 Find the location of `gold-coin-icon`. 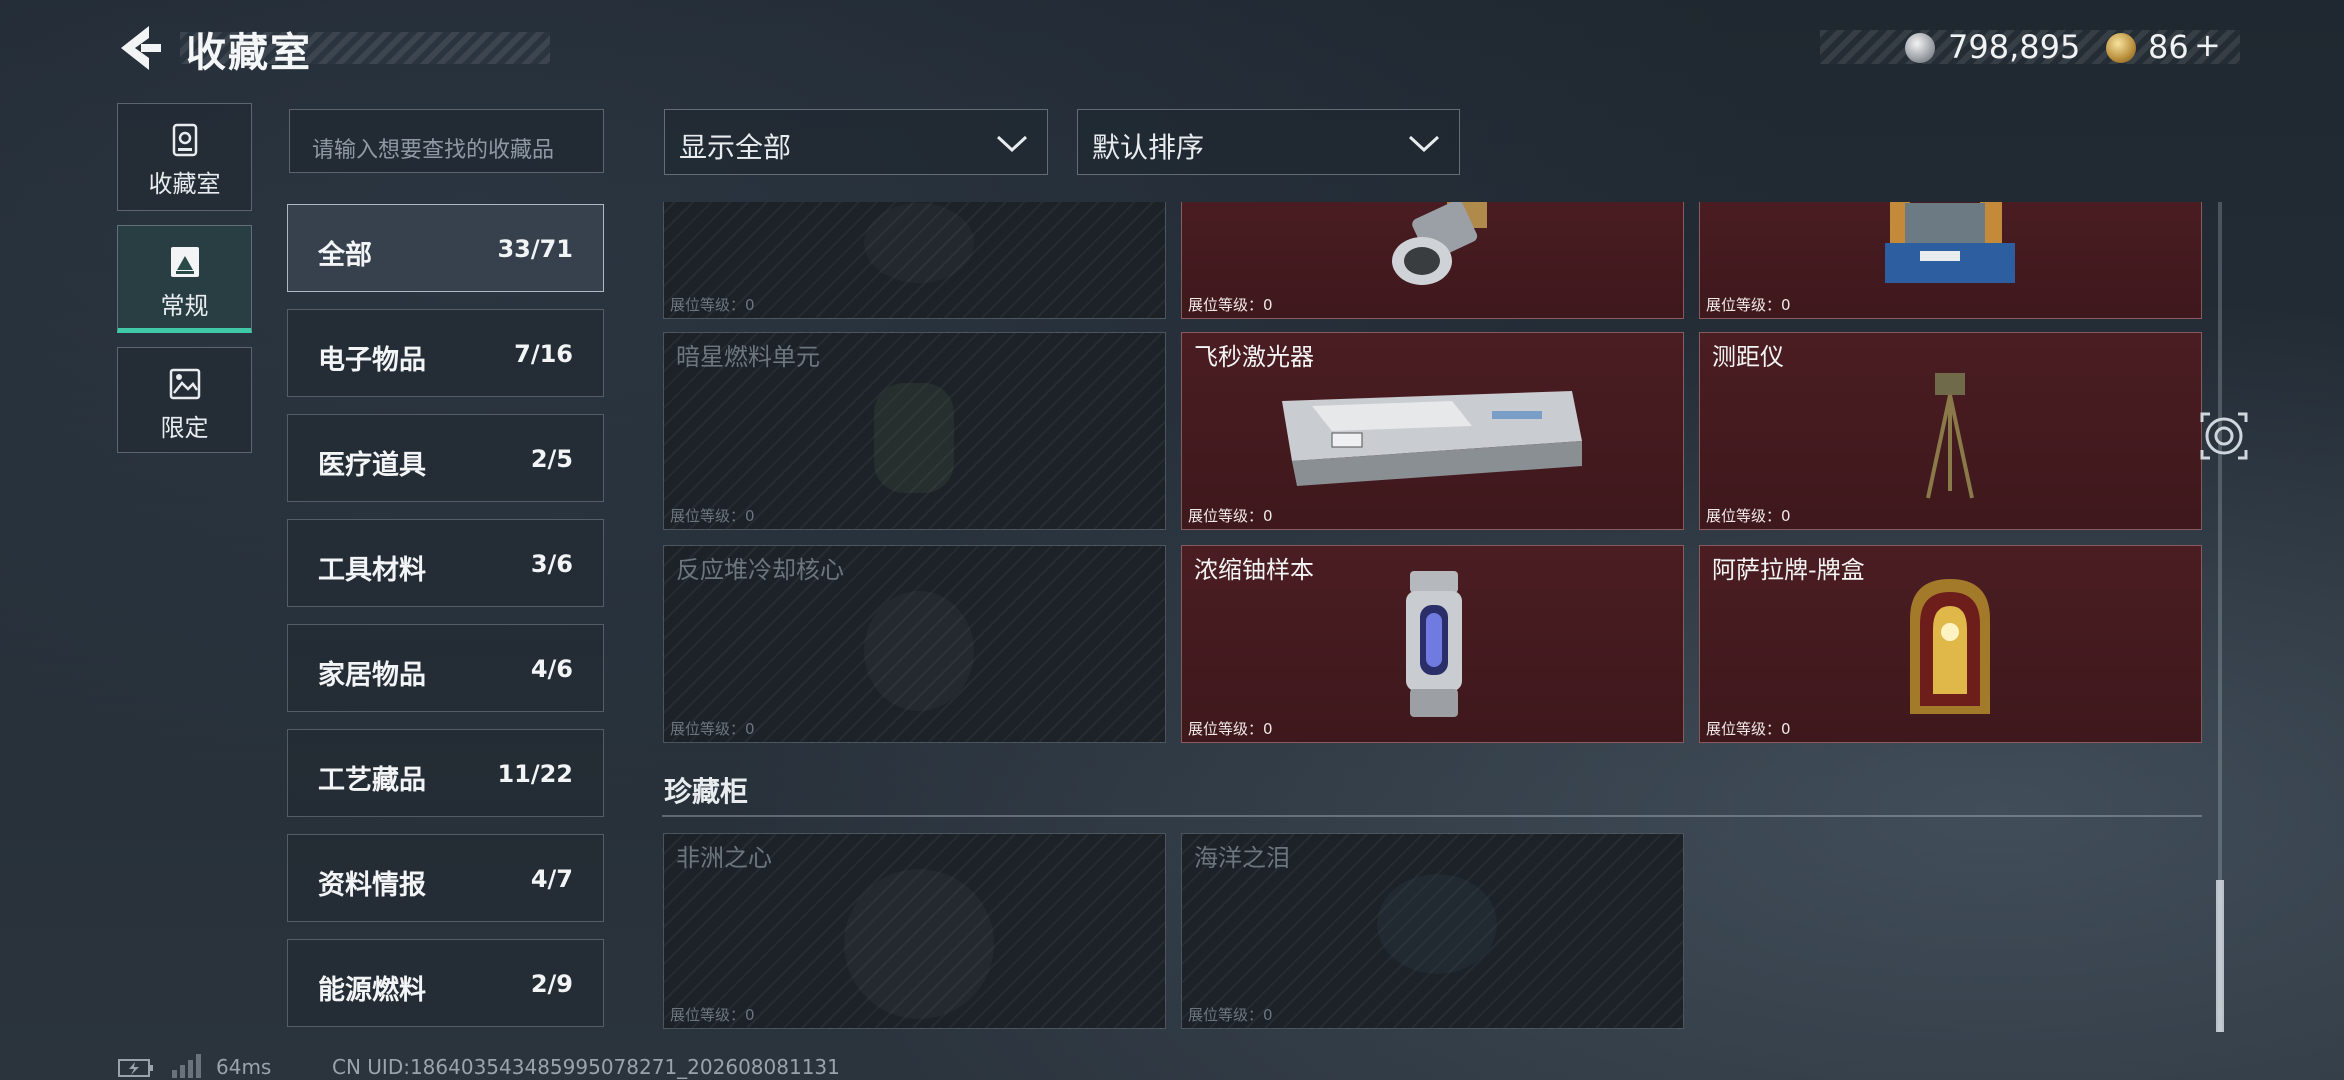

gold-coin-icon is located at coordinates (2121, 48).